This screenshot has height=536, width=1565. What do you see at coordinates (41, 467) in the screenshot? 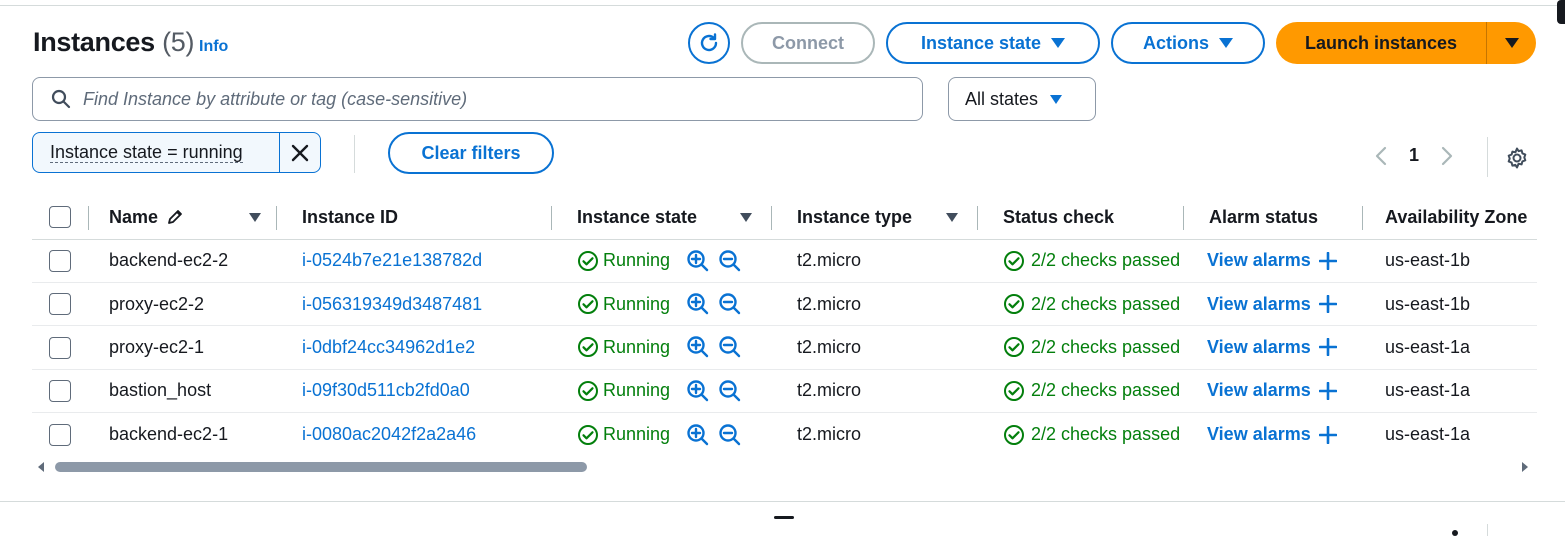
I see `scroll-left-arrow` at bounding box center [41, 467].